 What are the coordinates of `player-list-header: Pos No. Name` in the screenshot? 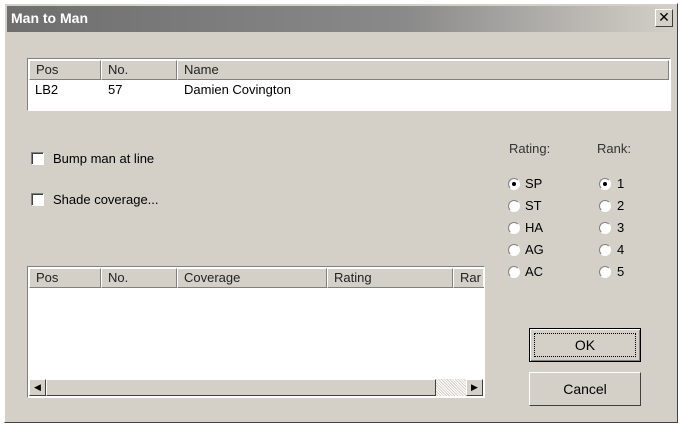 It's located at (349, 70).